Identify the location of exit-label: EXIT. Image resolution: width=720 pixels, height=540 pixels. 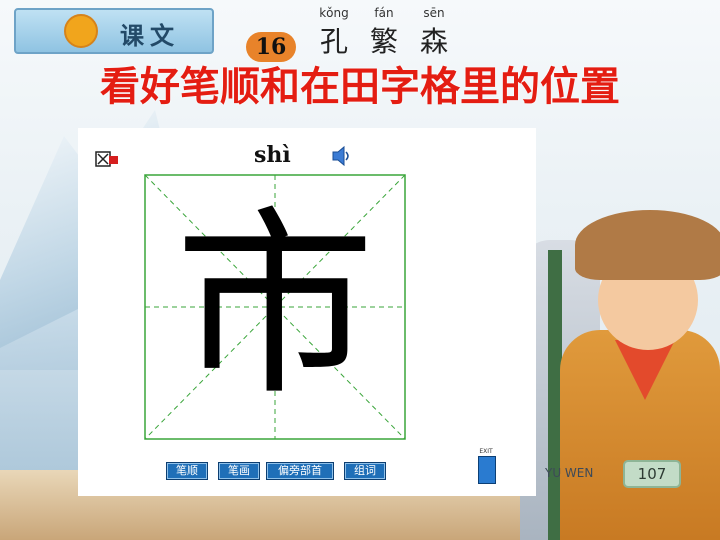
(486, 451).